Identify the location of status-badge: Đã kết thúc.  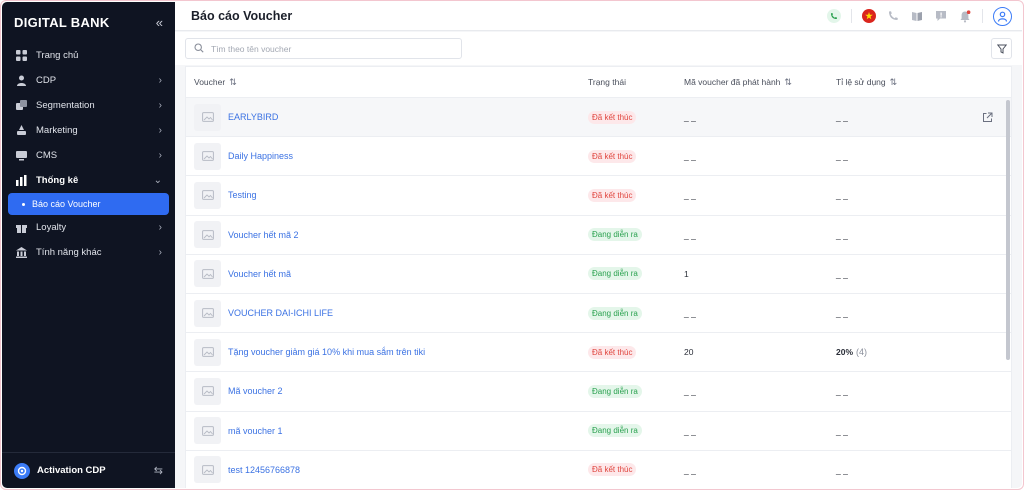
(612, 470).